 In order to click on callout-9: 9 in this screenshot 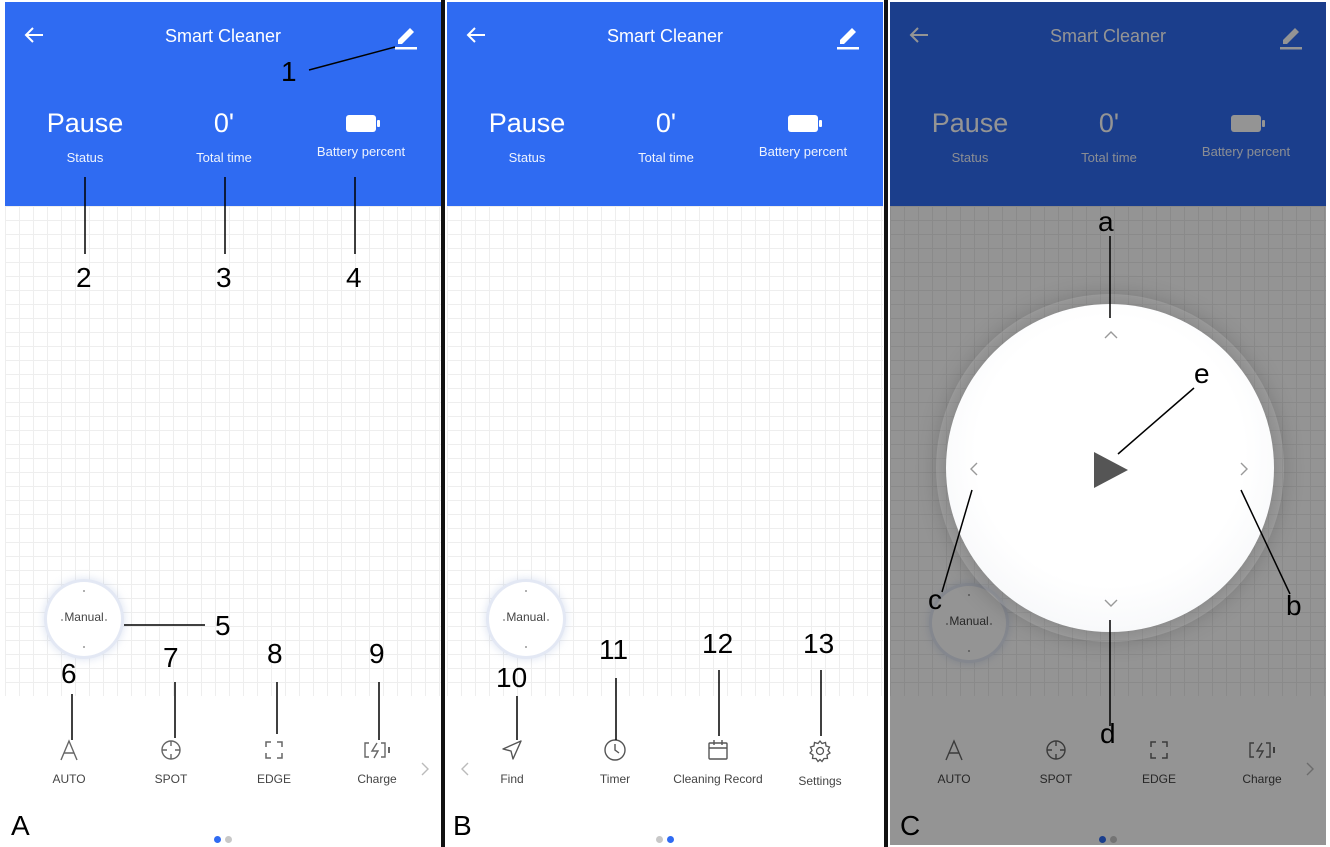, I will do `click(377, 653)`.